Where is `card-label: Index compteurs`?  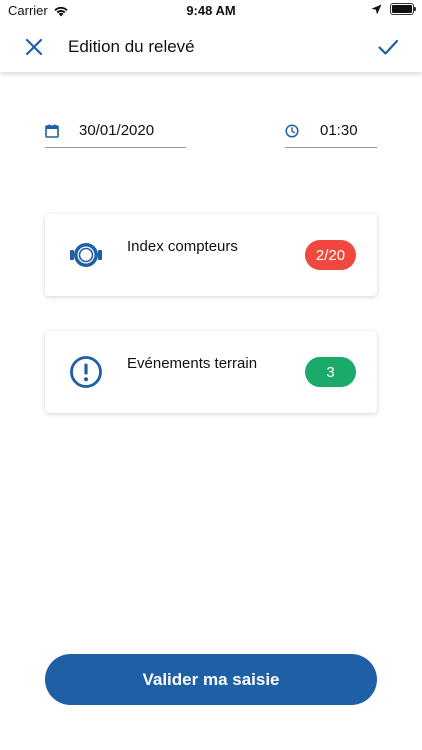 card-label: Index compteurs is located at coordinates (182, 246).